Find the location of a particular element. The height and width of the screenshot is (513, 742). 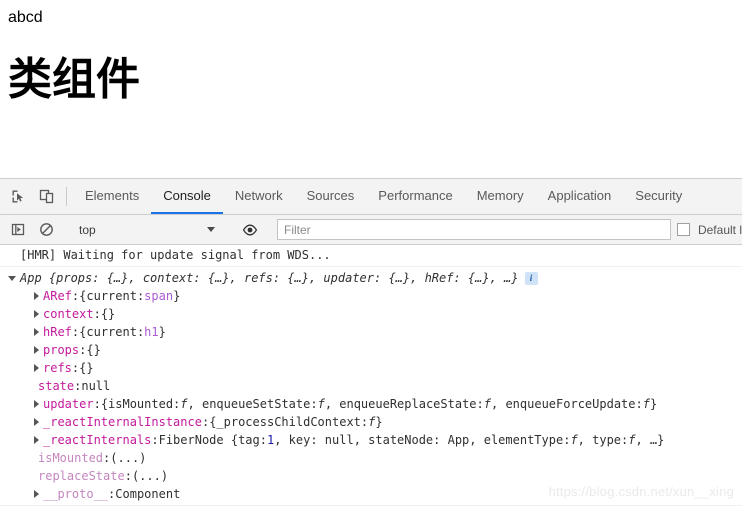

object-property-row: __proto__: Component is located at coordinates (375, 494).